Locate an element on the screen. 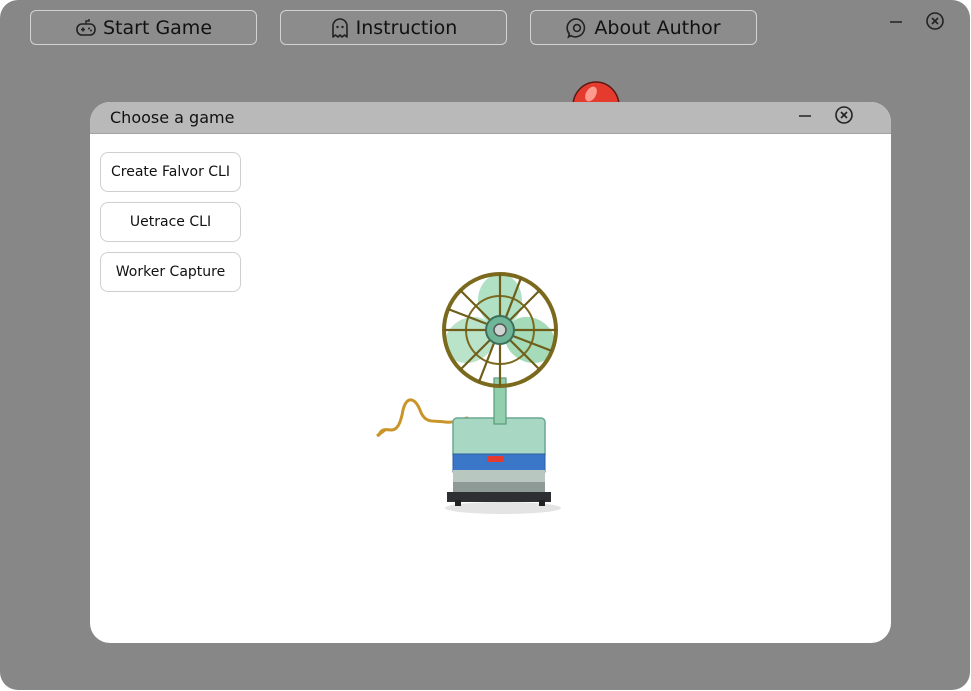 This screenshot has height=691, width=971. start-game-button: Start Game is located at coordinates (143, 27).